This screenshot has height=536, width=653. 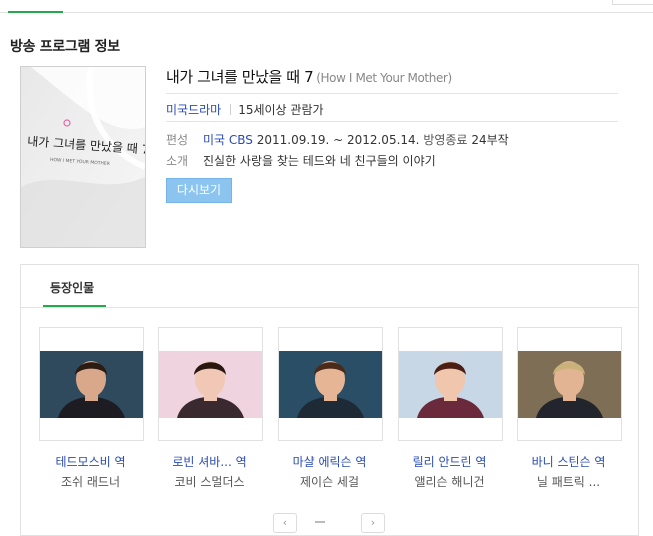 What do you see at coordinates (568, 461) in the screenshot?
I see `cast-role: 바니 스틴슨 역` at bounding box center [568, 461].